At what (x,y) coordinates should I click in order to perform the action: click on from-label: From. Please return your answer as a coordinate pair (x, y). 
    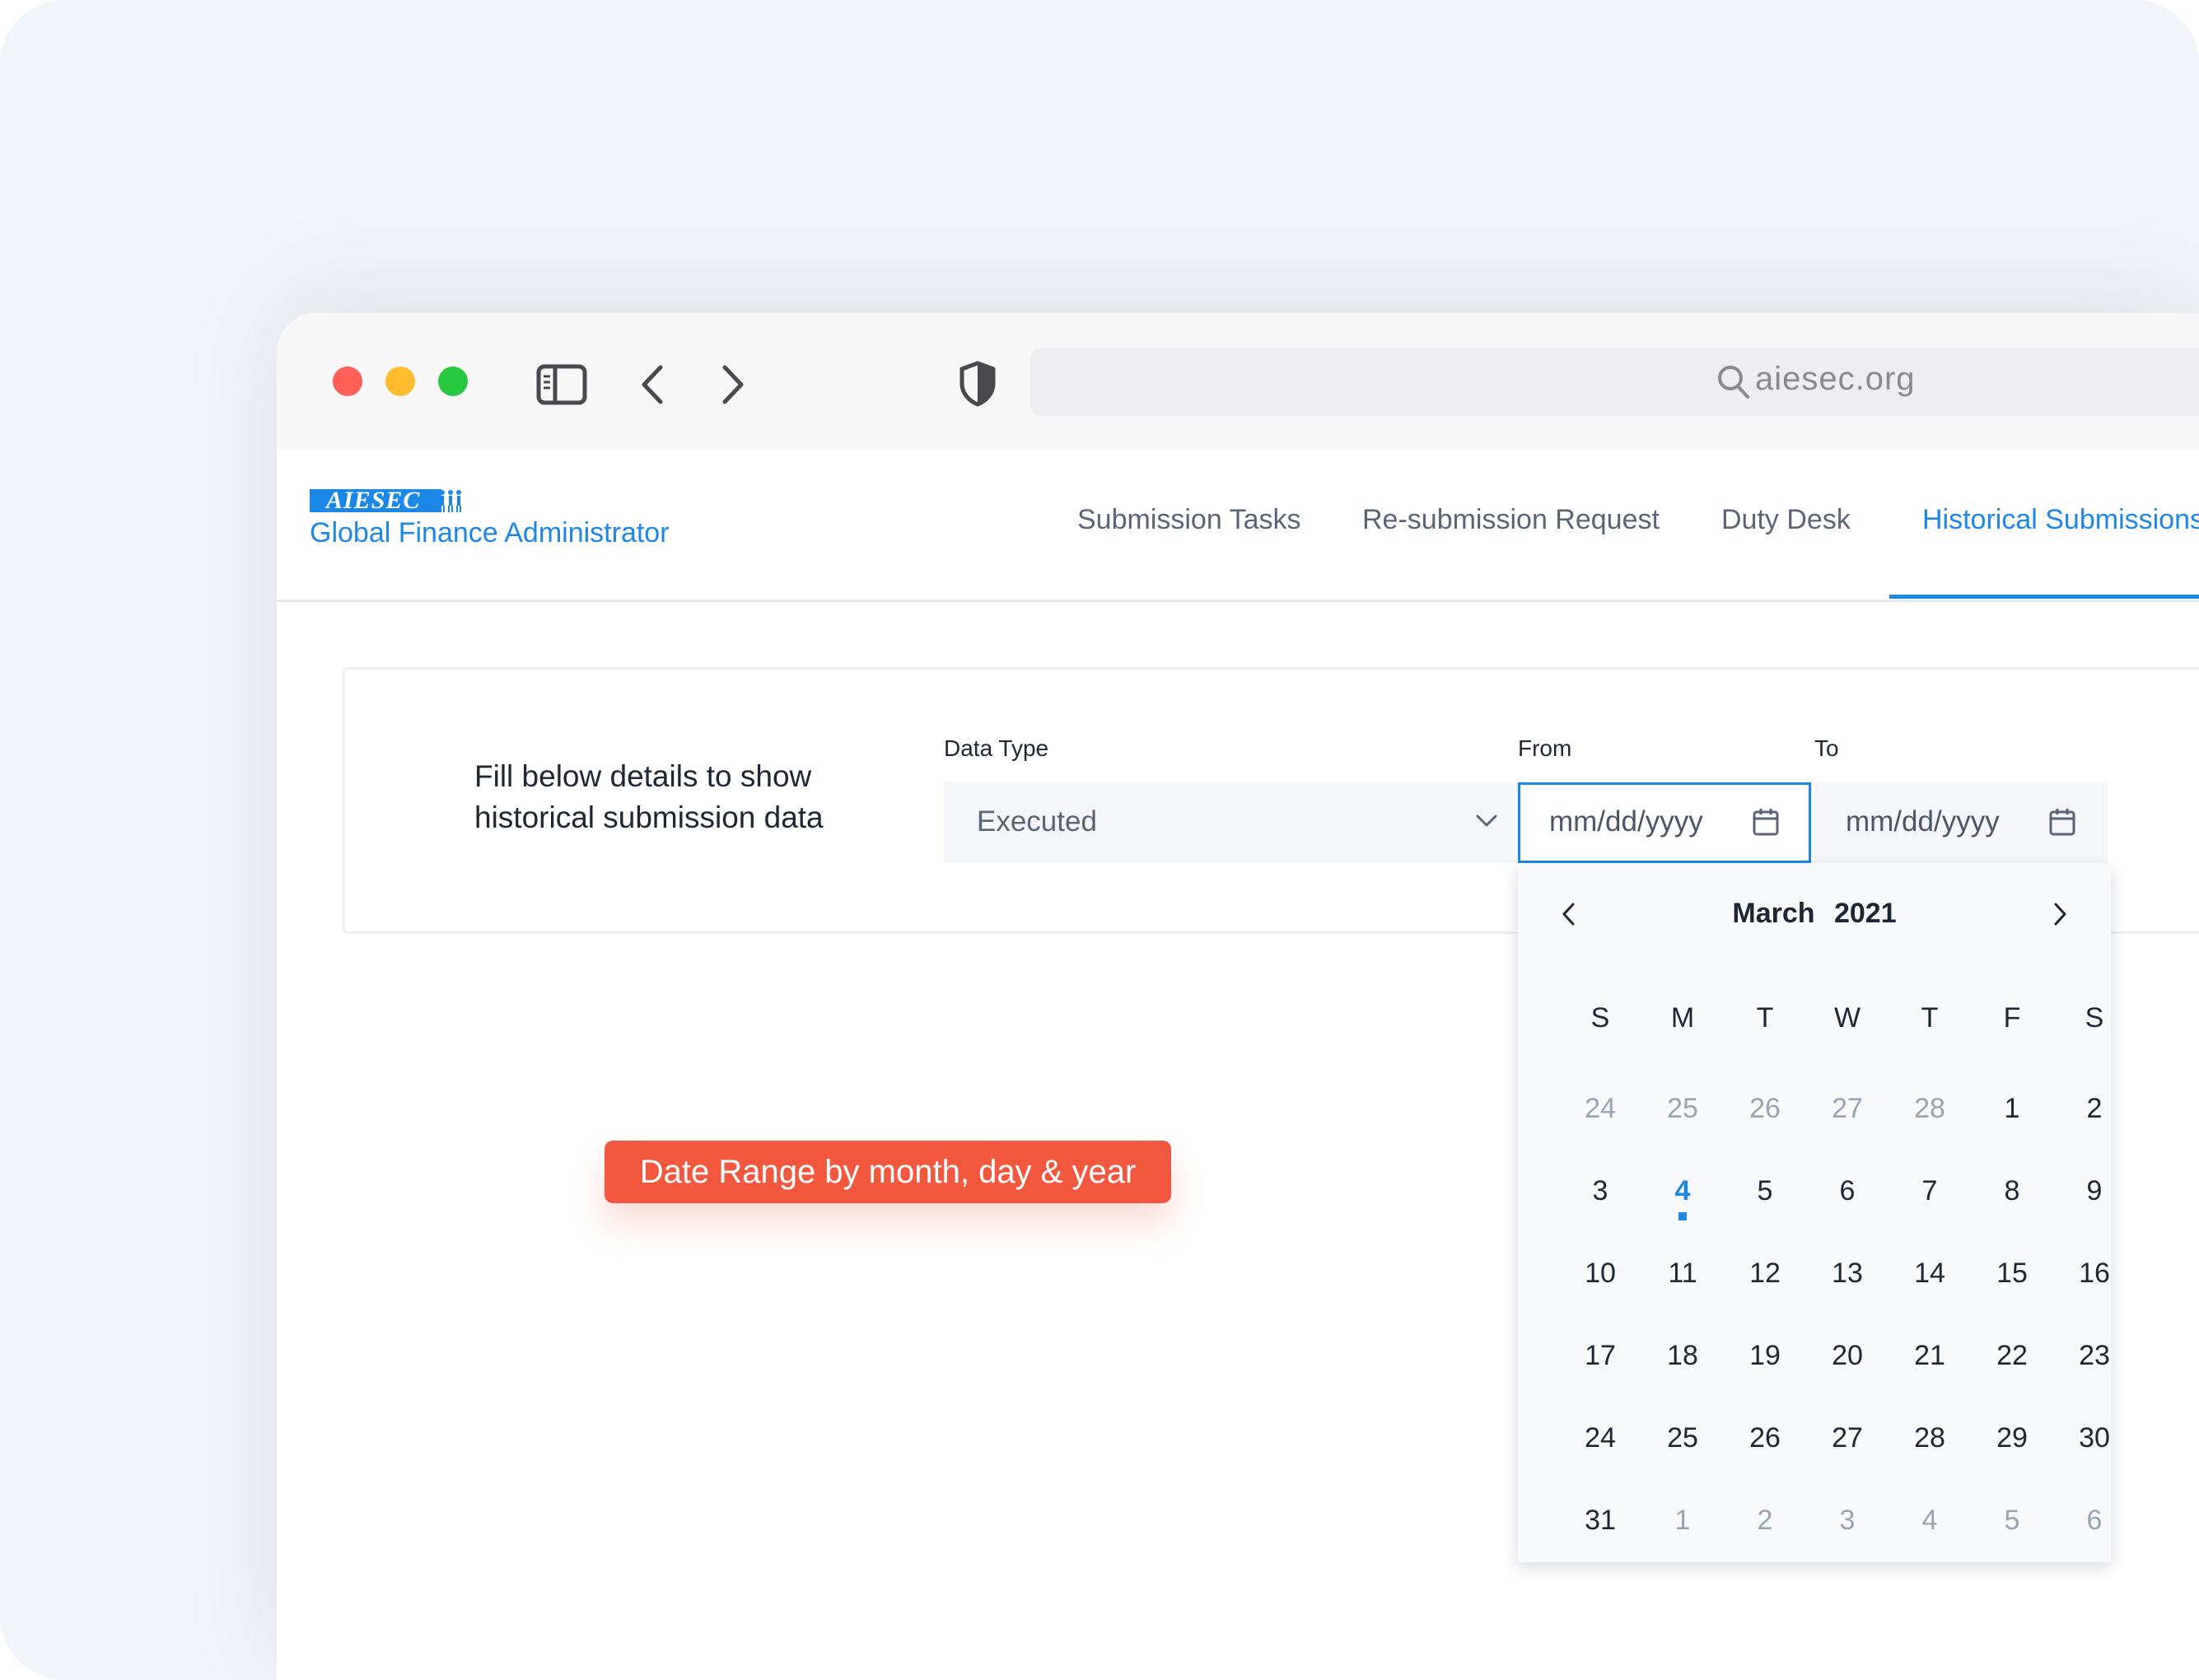
    Looking at the image, I should click on (1545, 748).